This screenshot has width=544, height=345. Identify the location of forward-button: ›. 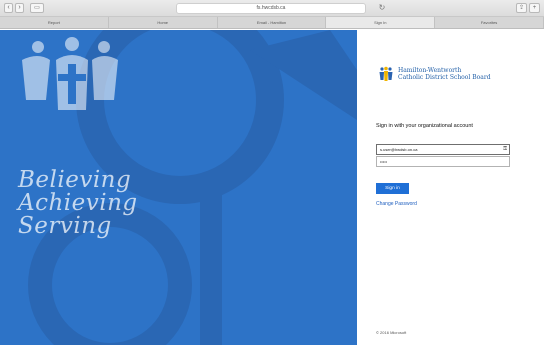
(19, 8).